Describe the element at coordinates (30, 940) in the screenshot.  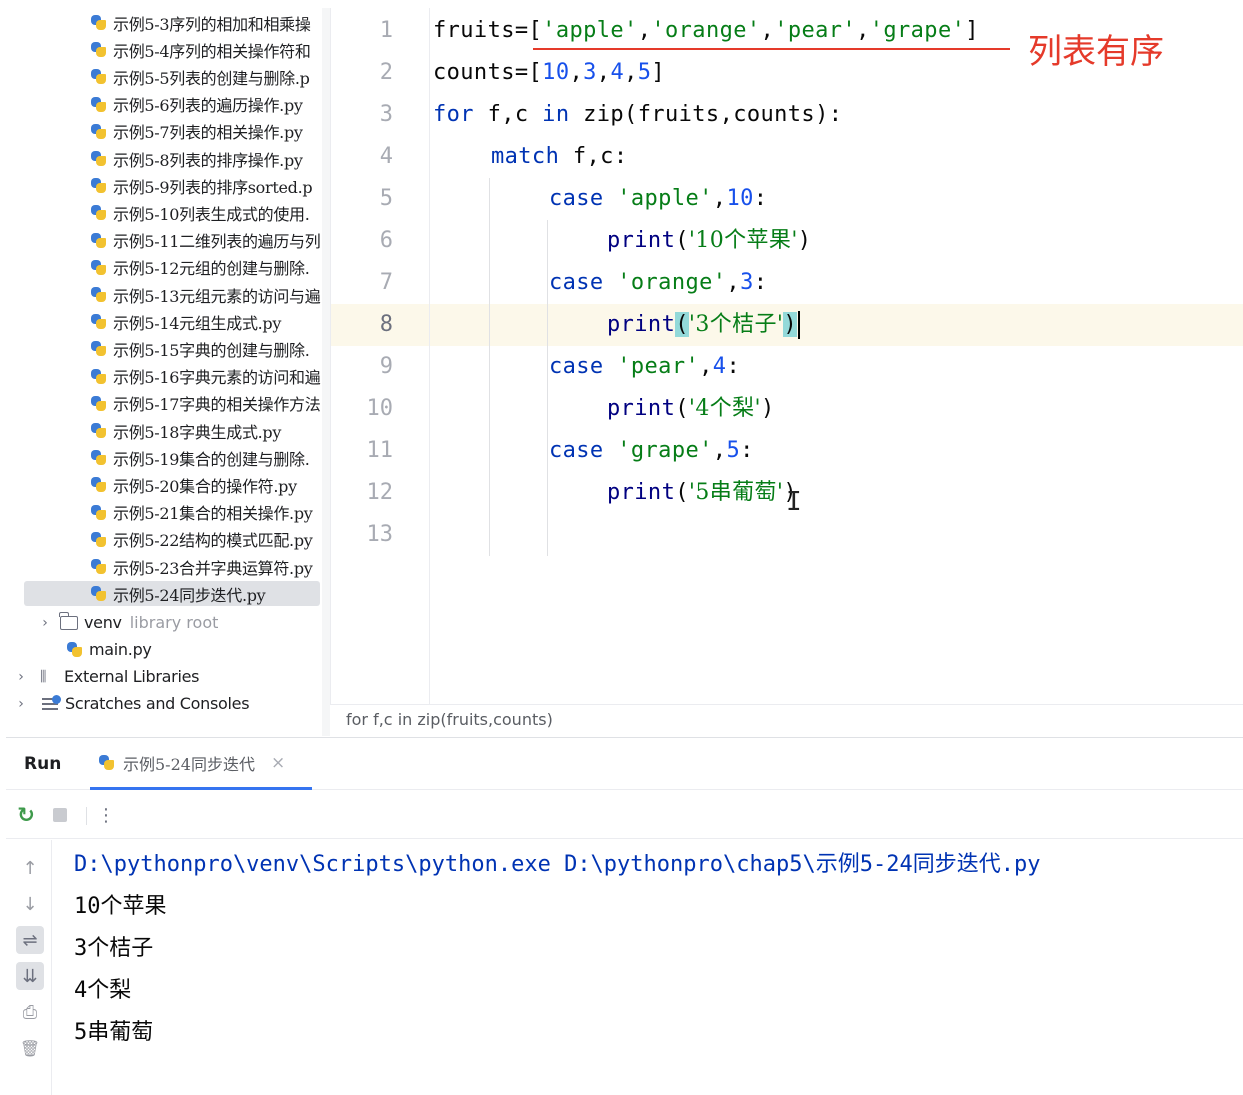
I see `soft-wrap-icon: ⇌` at that location.